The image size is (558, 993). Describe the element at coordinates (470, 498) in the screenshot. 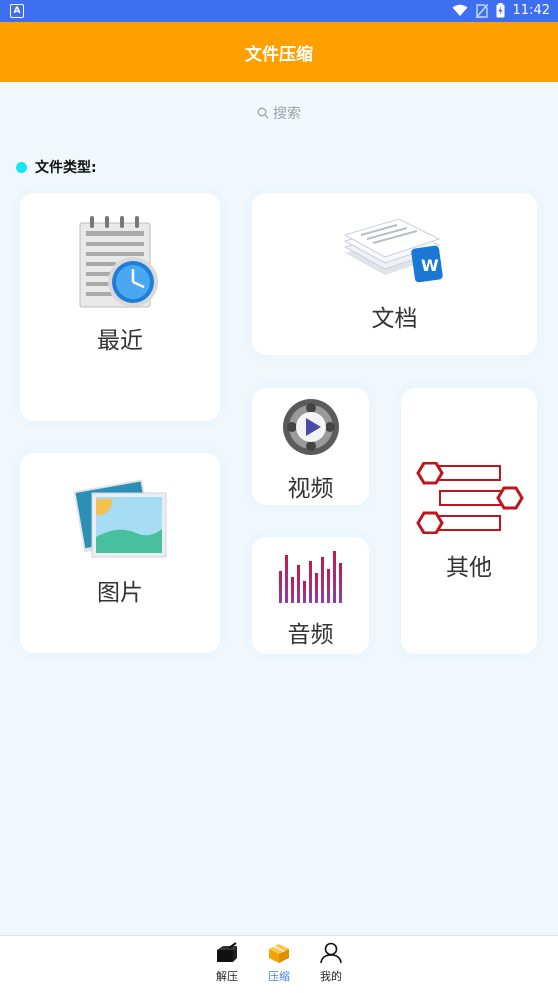

I see `hexagon-list-icon` at that location.